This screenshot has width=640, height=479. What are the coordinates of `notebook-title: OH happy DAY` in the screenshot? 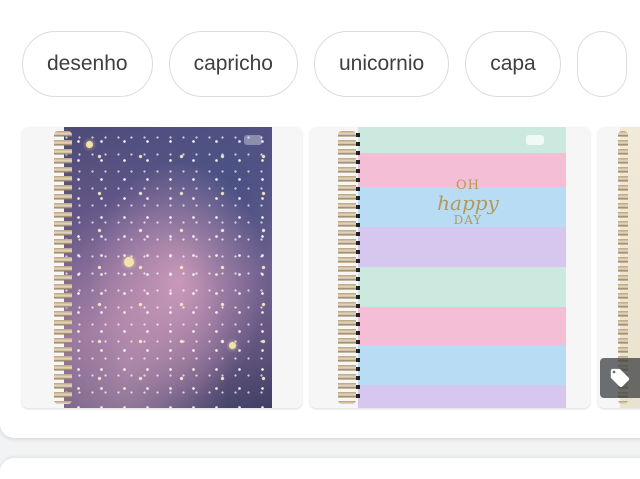 It's located at (468, 202).